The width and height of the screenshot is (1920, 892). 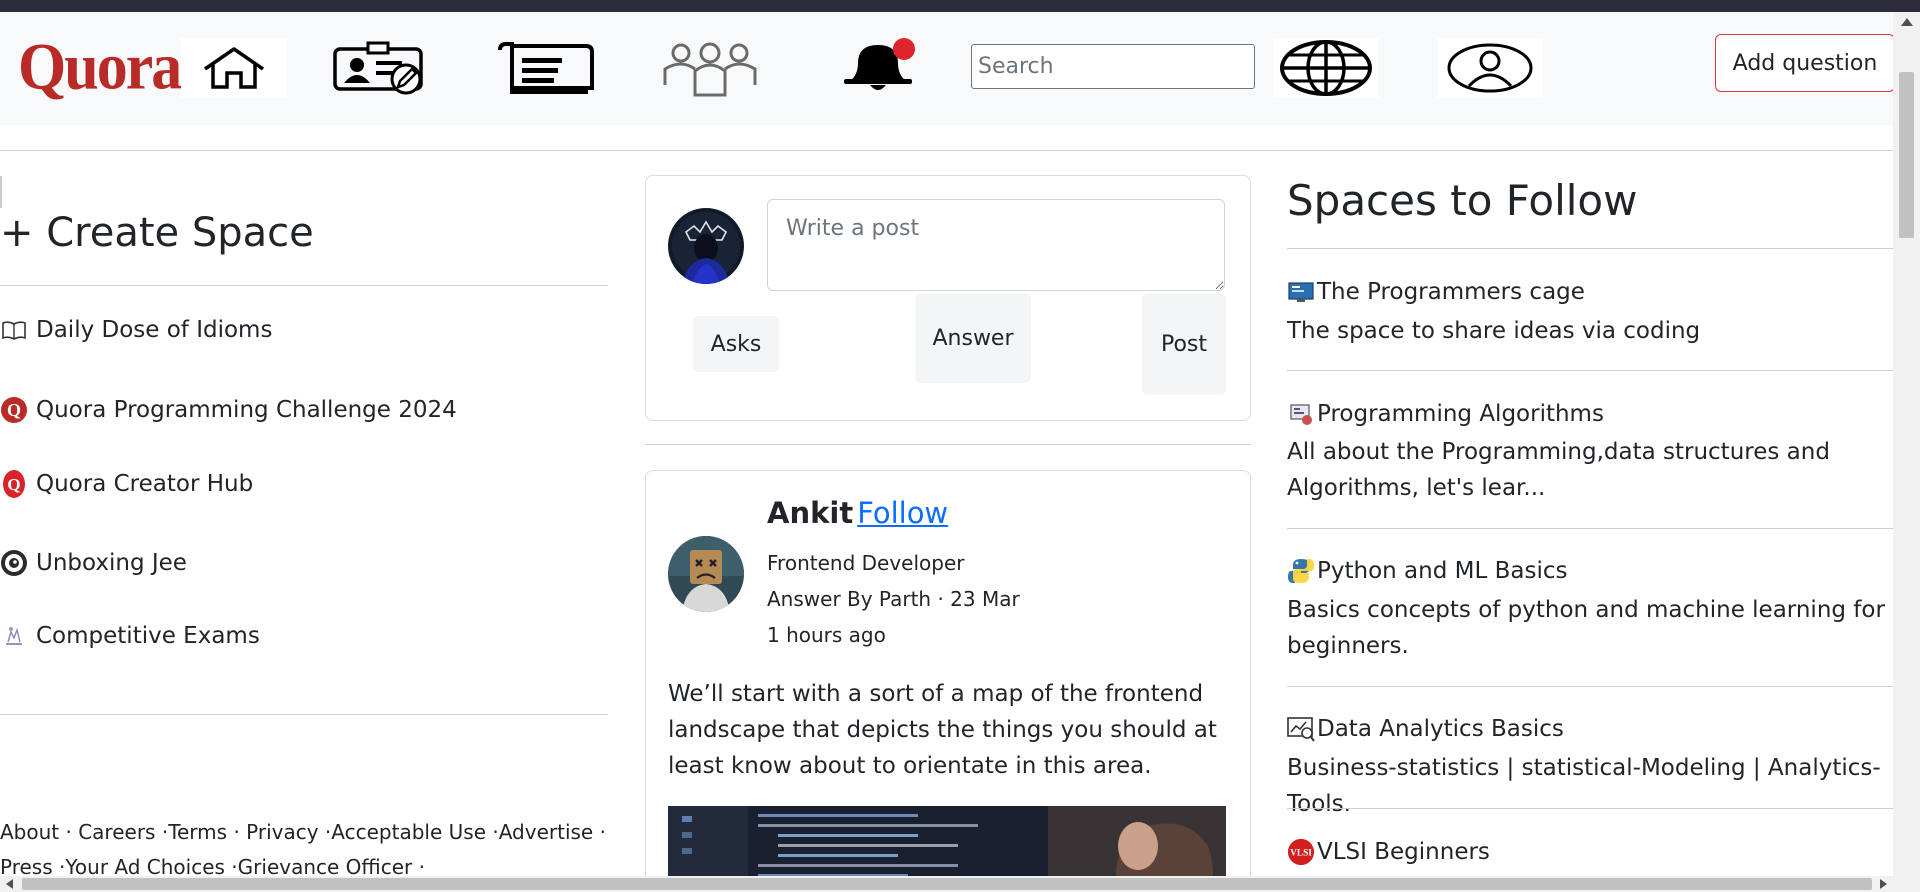 I want to click on monitor-code-icon, so click(x=1301, y=292).